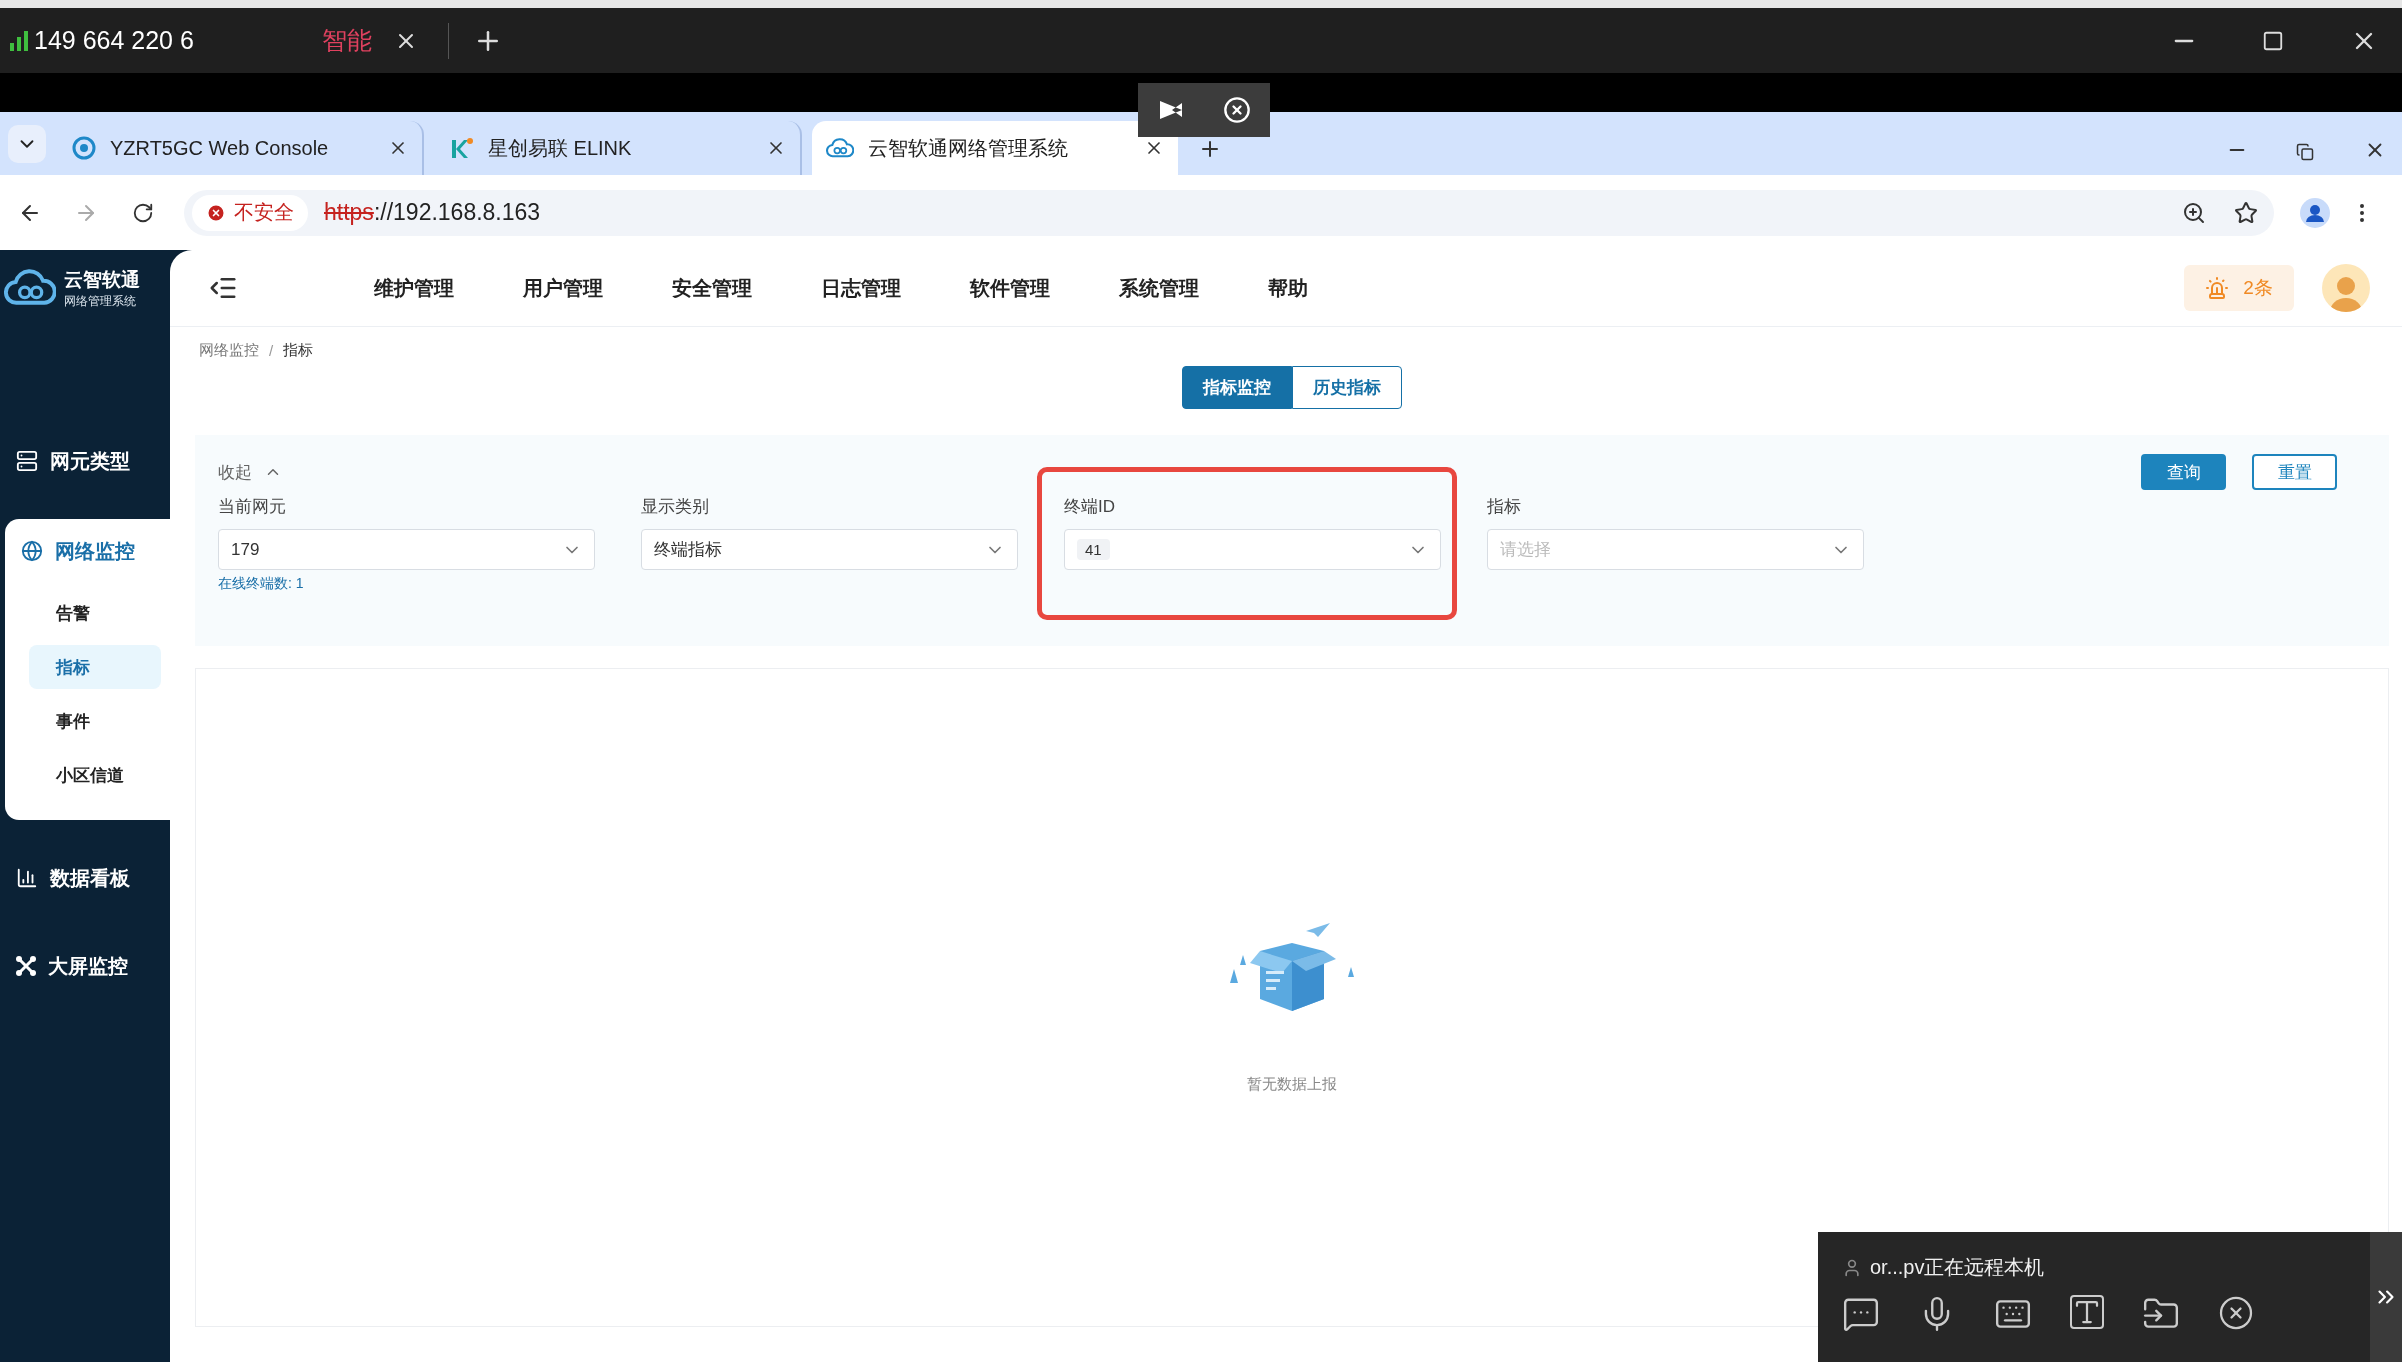 The height and width of the screenshot is (1362, 2402). What do you see at coordinates (2236, 1313) in the screenshot?
I see `close-icon` at bounding box center [2236, 1313].